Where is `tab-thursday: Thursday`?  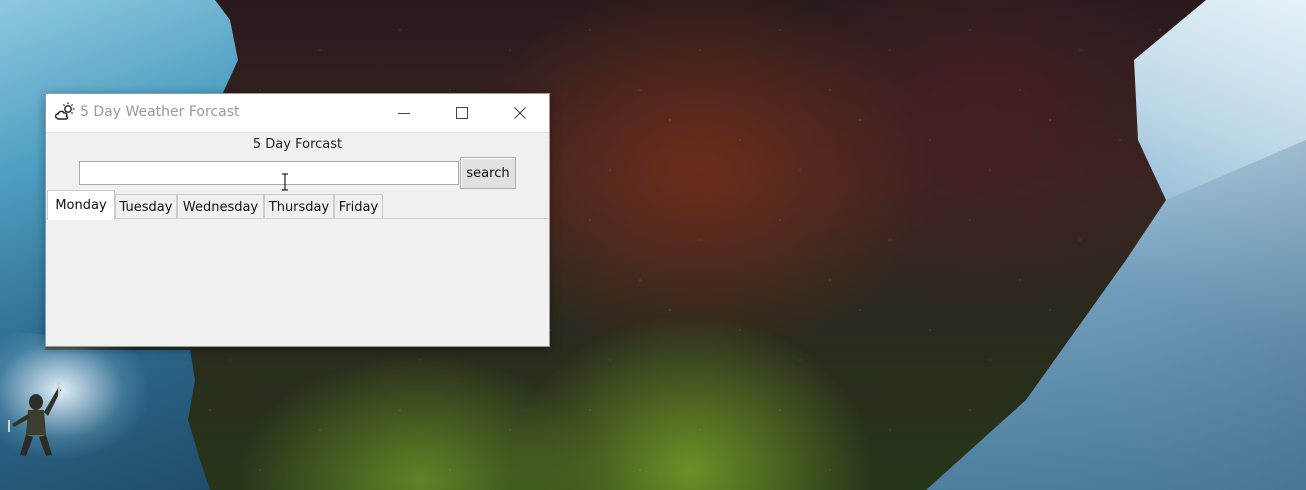
tab-thursday: Thursday is located at coordinates (299, 206).